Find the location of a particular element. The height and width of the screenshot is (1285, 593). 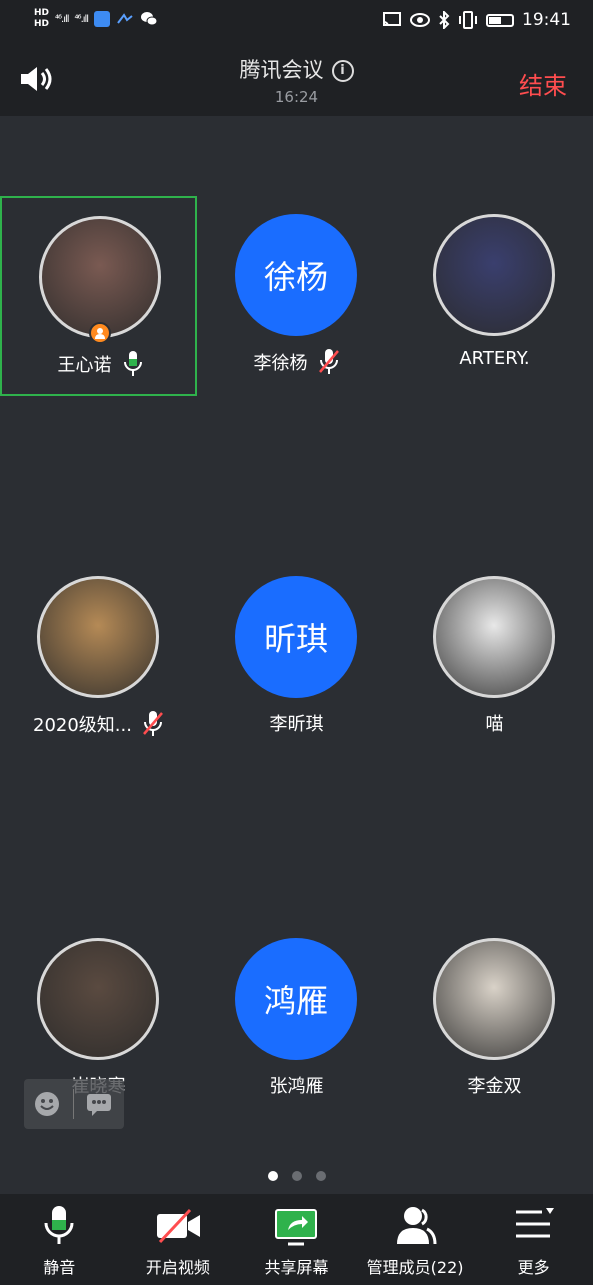

meeting-title: 腾讯会议 is located at coordinates (282, 70).